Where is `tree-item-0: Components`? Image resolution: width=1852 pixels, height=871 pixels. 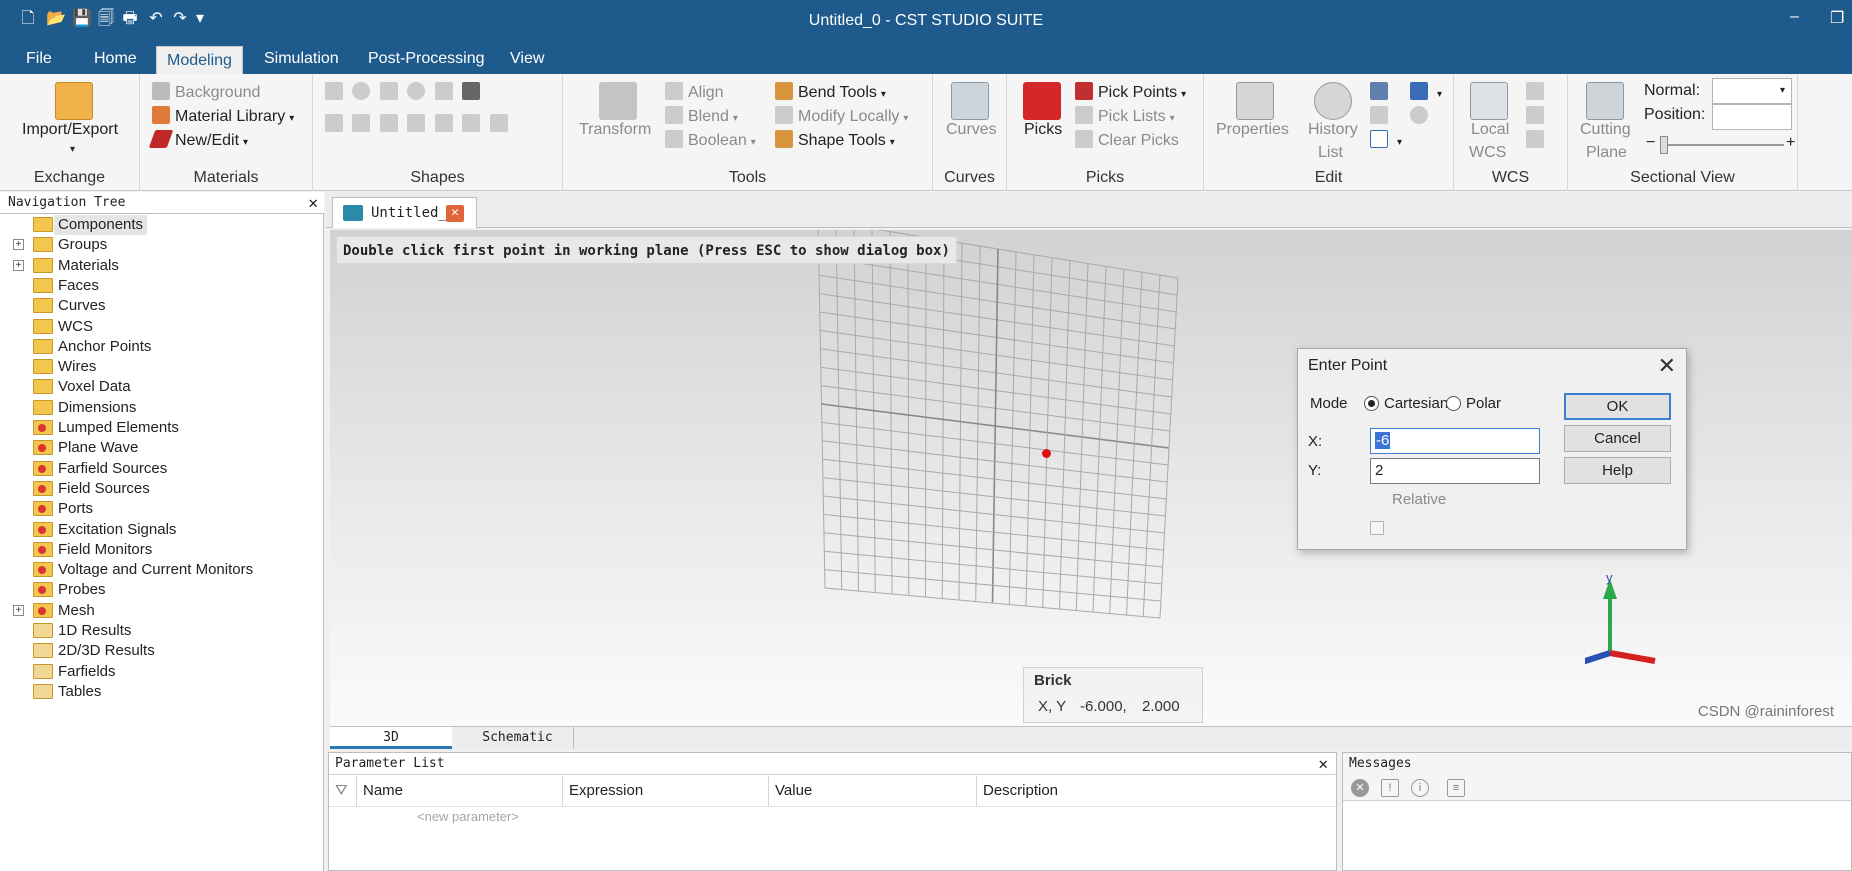 tree-item-0: Components is located at coordinates (160, 225).